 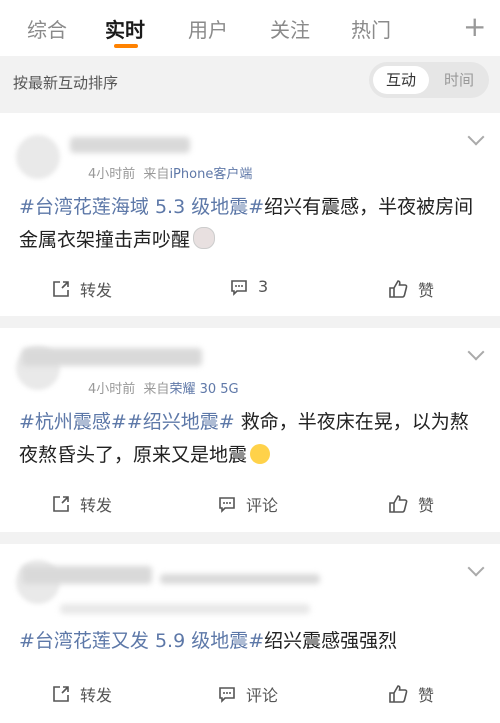 I want to click on active-tab-indicator, so click(x=126, y=46).